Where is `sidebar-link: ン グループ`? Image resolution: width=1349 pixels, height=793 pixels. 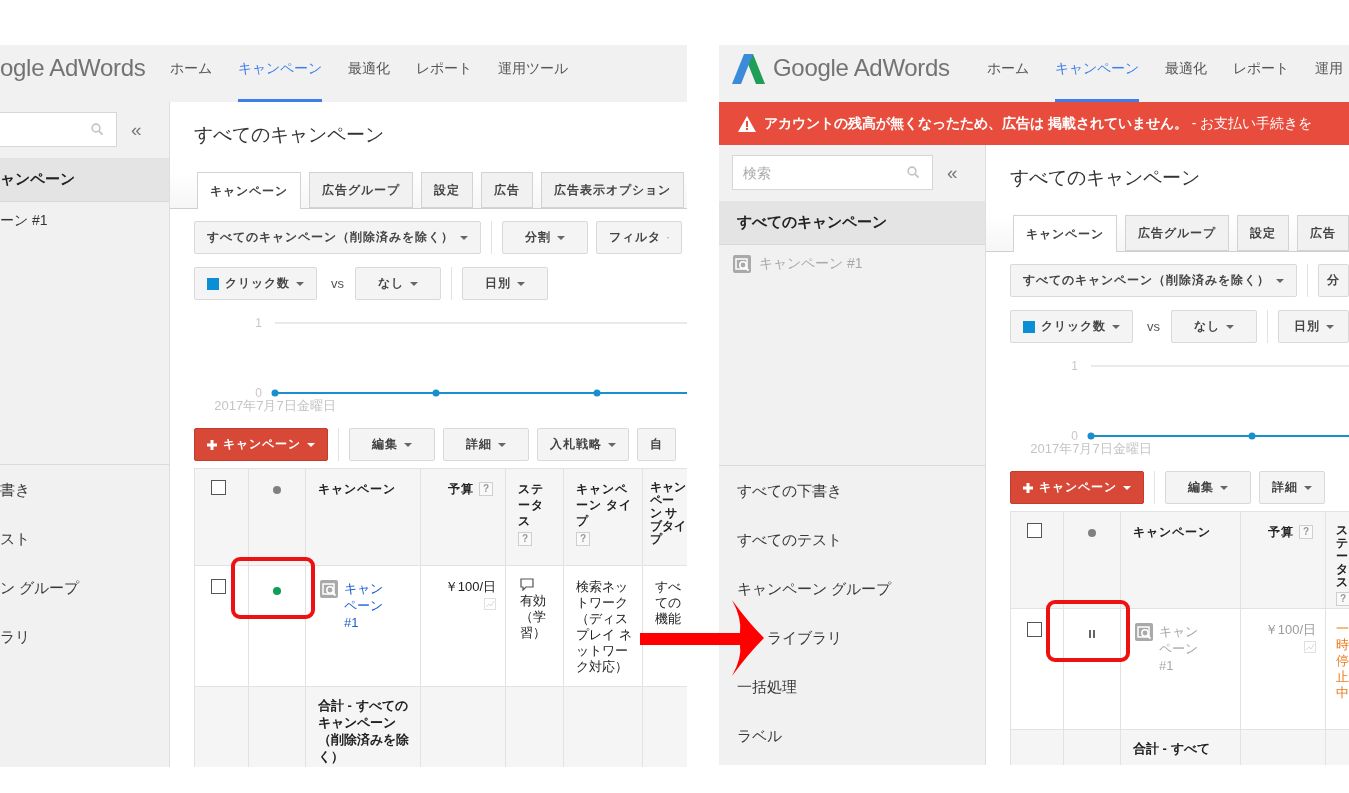
sidebar-link: ン グループ is located at coordinates (40, 587).